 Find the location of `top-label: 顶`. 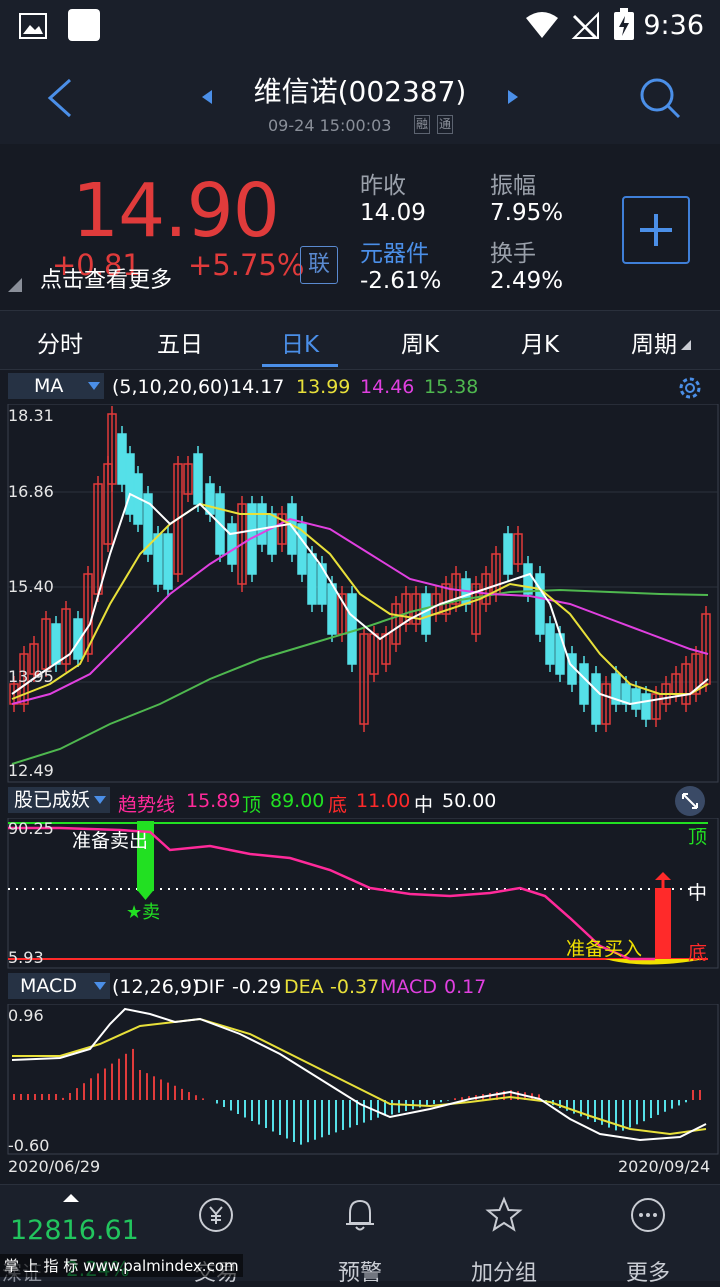

top-label: 顶 is located at coordinates (252, 805).